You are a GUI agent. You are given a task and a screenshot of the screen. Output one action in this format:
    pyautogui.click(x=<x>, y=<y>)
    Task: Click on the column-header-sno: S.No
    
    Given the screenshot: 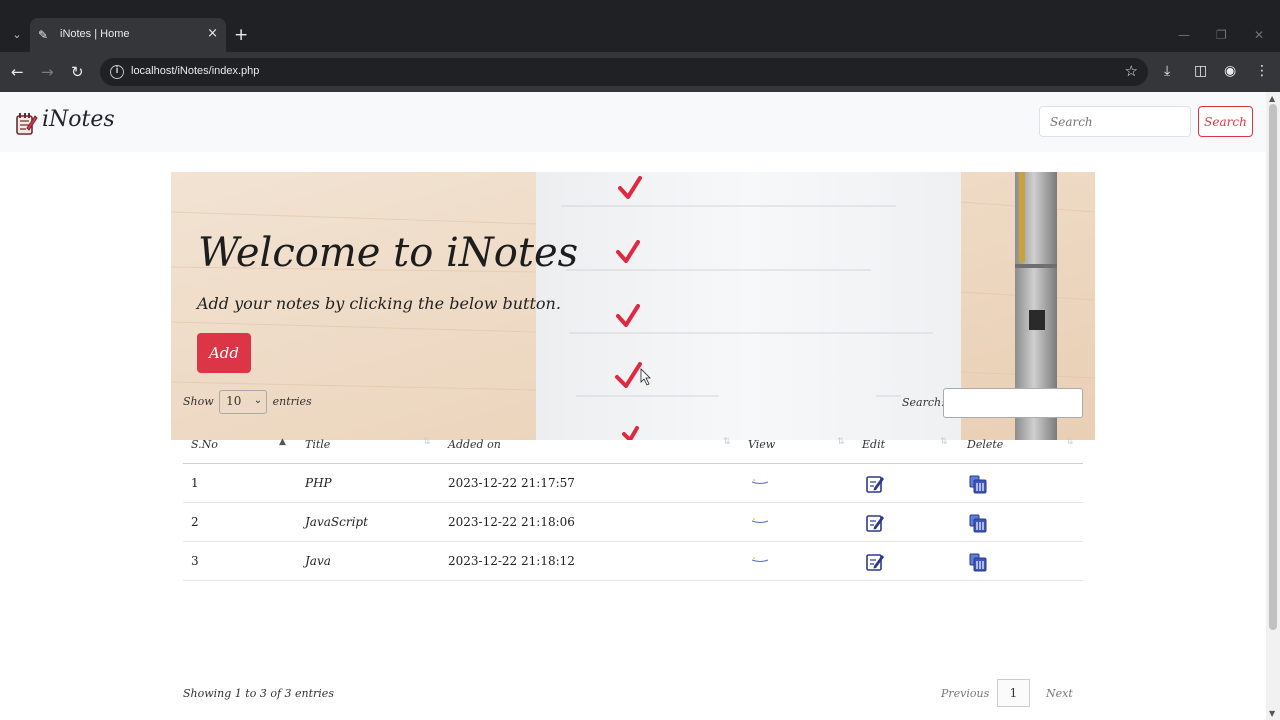 What is the action you would take?
    pyautogui.click(x=204, y=444)
    